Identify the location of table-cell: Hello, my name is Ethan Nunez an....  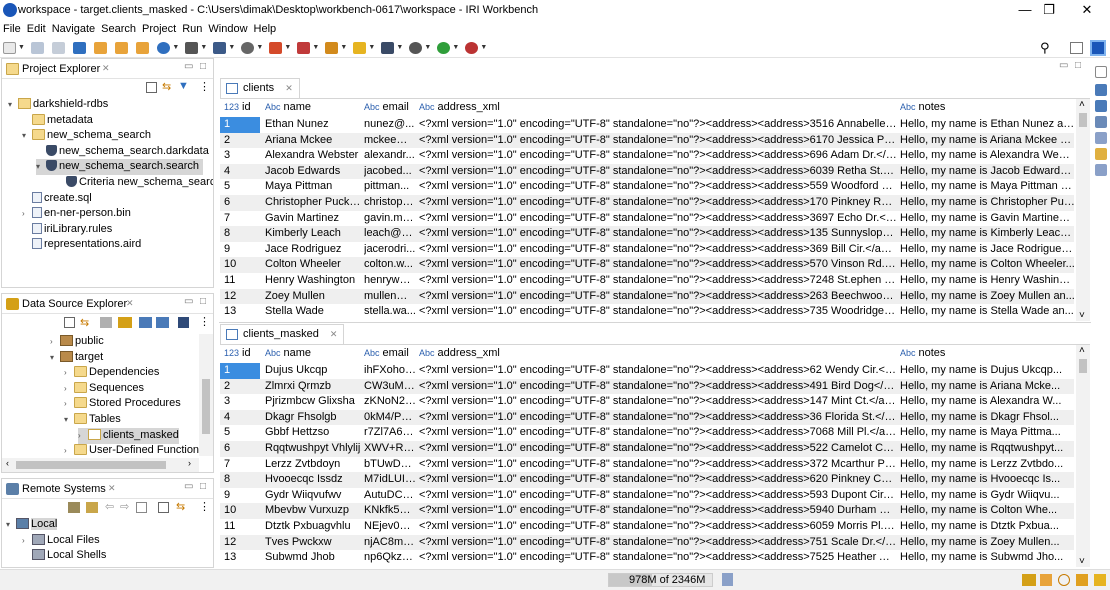
(987, 124).